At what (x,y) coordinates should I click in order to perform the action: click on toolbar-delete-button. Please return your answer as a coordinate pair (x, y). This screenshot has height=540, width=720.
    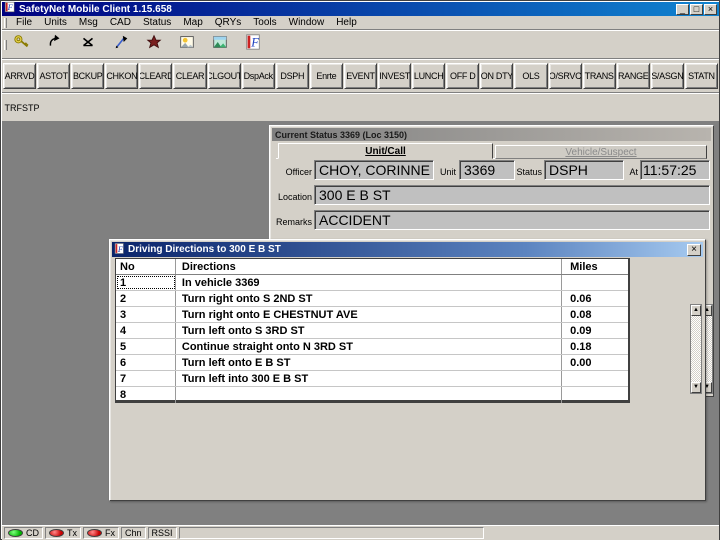
    Looking at the image, I should click on (88, 45).